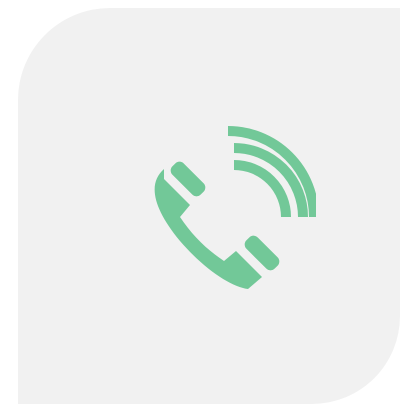  Describe the element at coordinates (208, 229) in the screenshot. I see `handset-body` at that location.